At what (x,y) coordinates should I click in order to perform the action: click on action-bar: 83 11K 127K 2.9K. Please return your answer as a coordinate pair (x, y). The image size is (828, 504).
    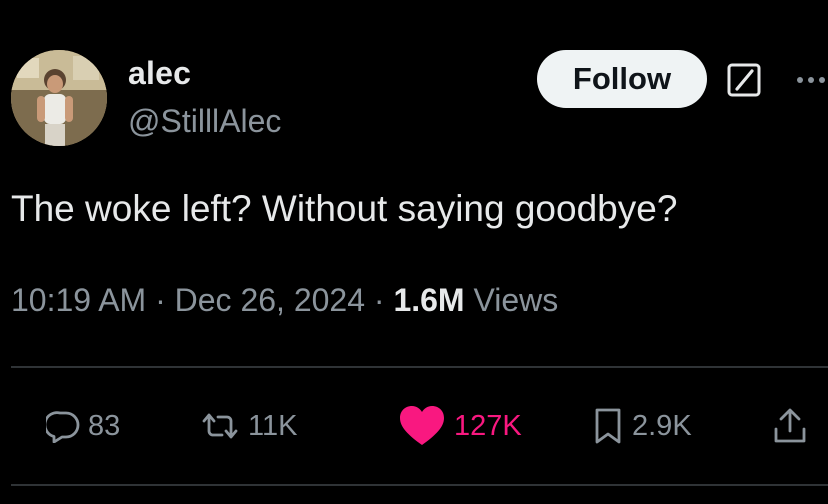
    Looking at the image, I should click on (414, 426).